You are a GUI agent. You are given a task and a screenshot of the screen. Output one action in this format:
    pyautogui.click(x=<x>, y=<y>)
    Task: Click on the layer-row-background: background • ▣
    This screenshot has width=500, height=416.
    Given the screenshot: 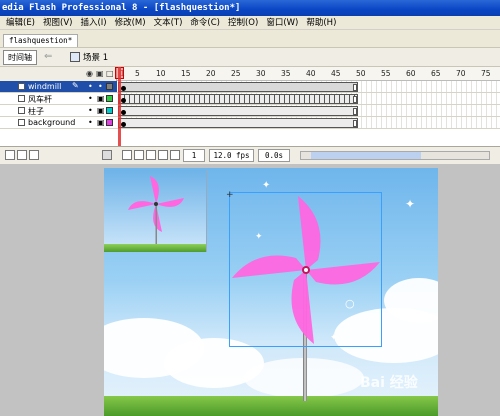 What is the action you would take?
    pyautogui.click(x=58, y=123)
    